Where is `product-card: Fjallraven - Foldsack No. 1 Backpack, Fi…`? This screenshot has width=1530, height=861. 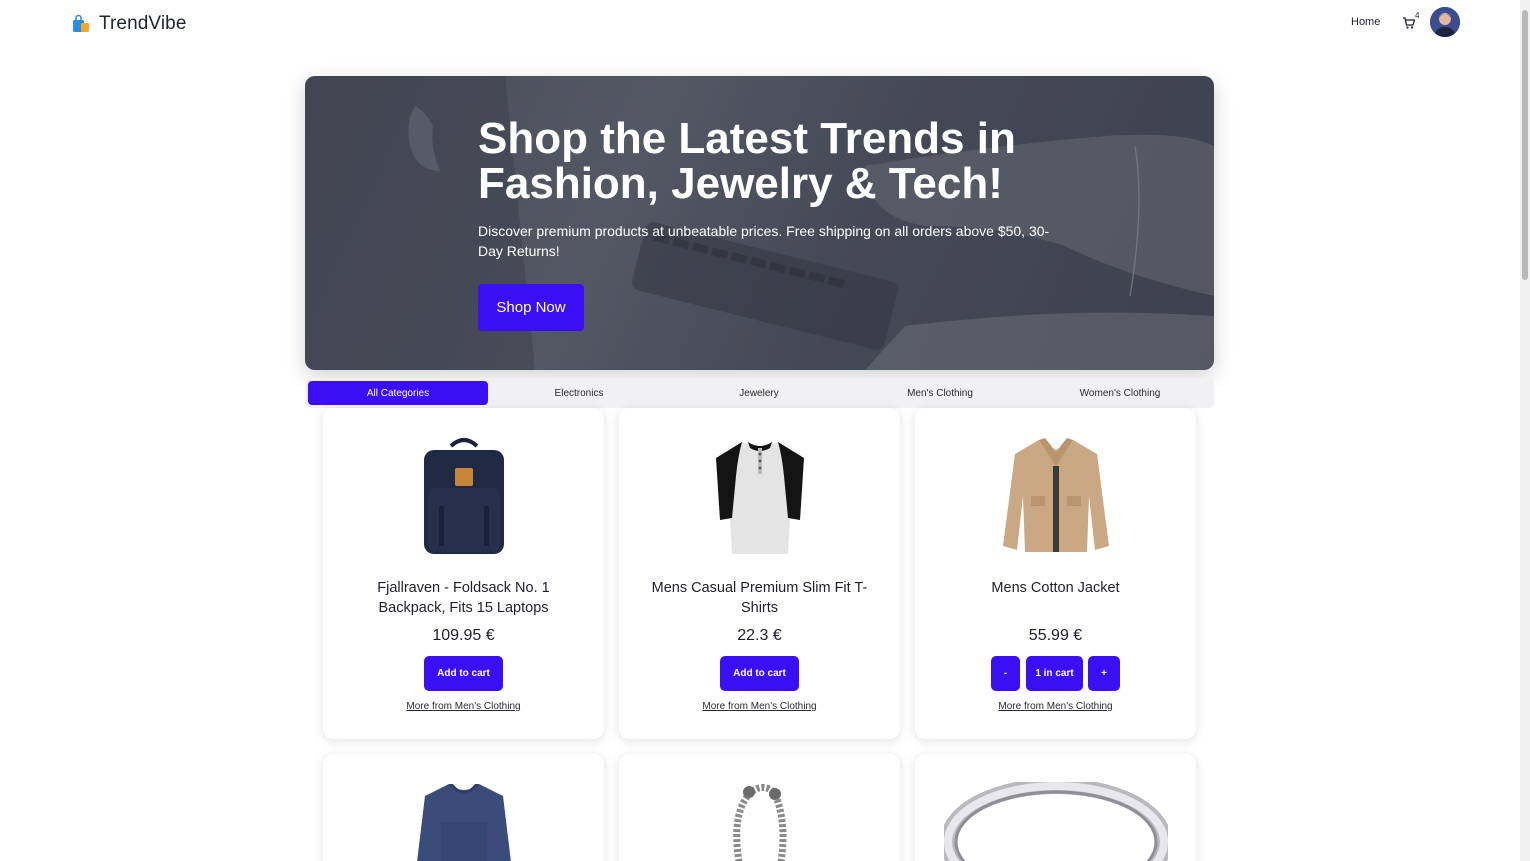 product-card: Fjallraven - Foldsack No. 1 Backpack, Fi… is located at coordinates (463, 573).